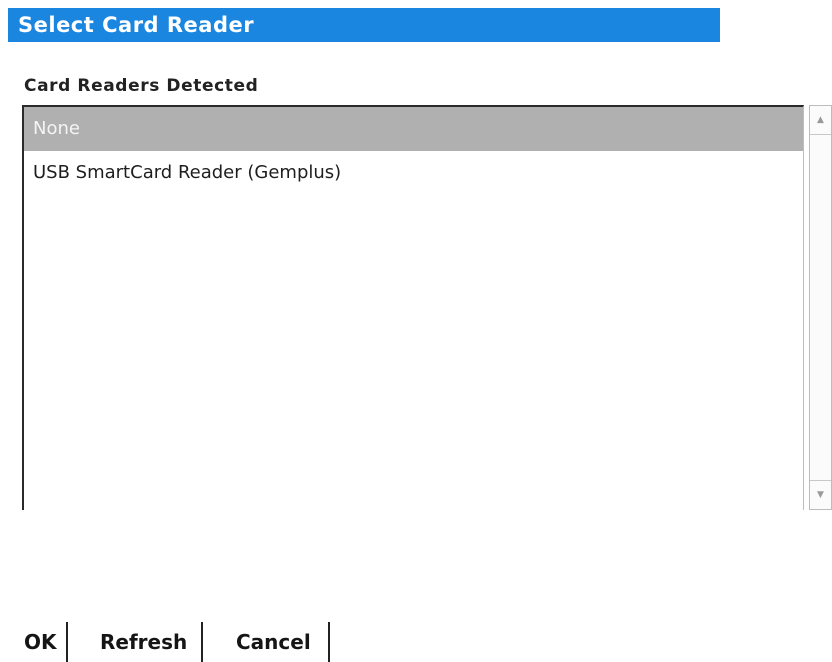  I want to click on cancel-button: Cancel, so click(283, 642).